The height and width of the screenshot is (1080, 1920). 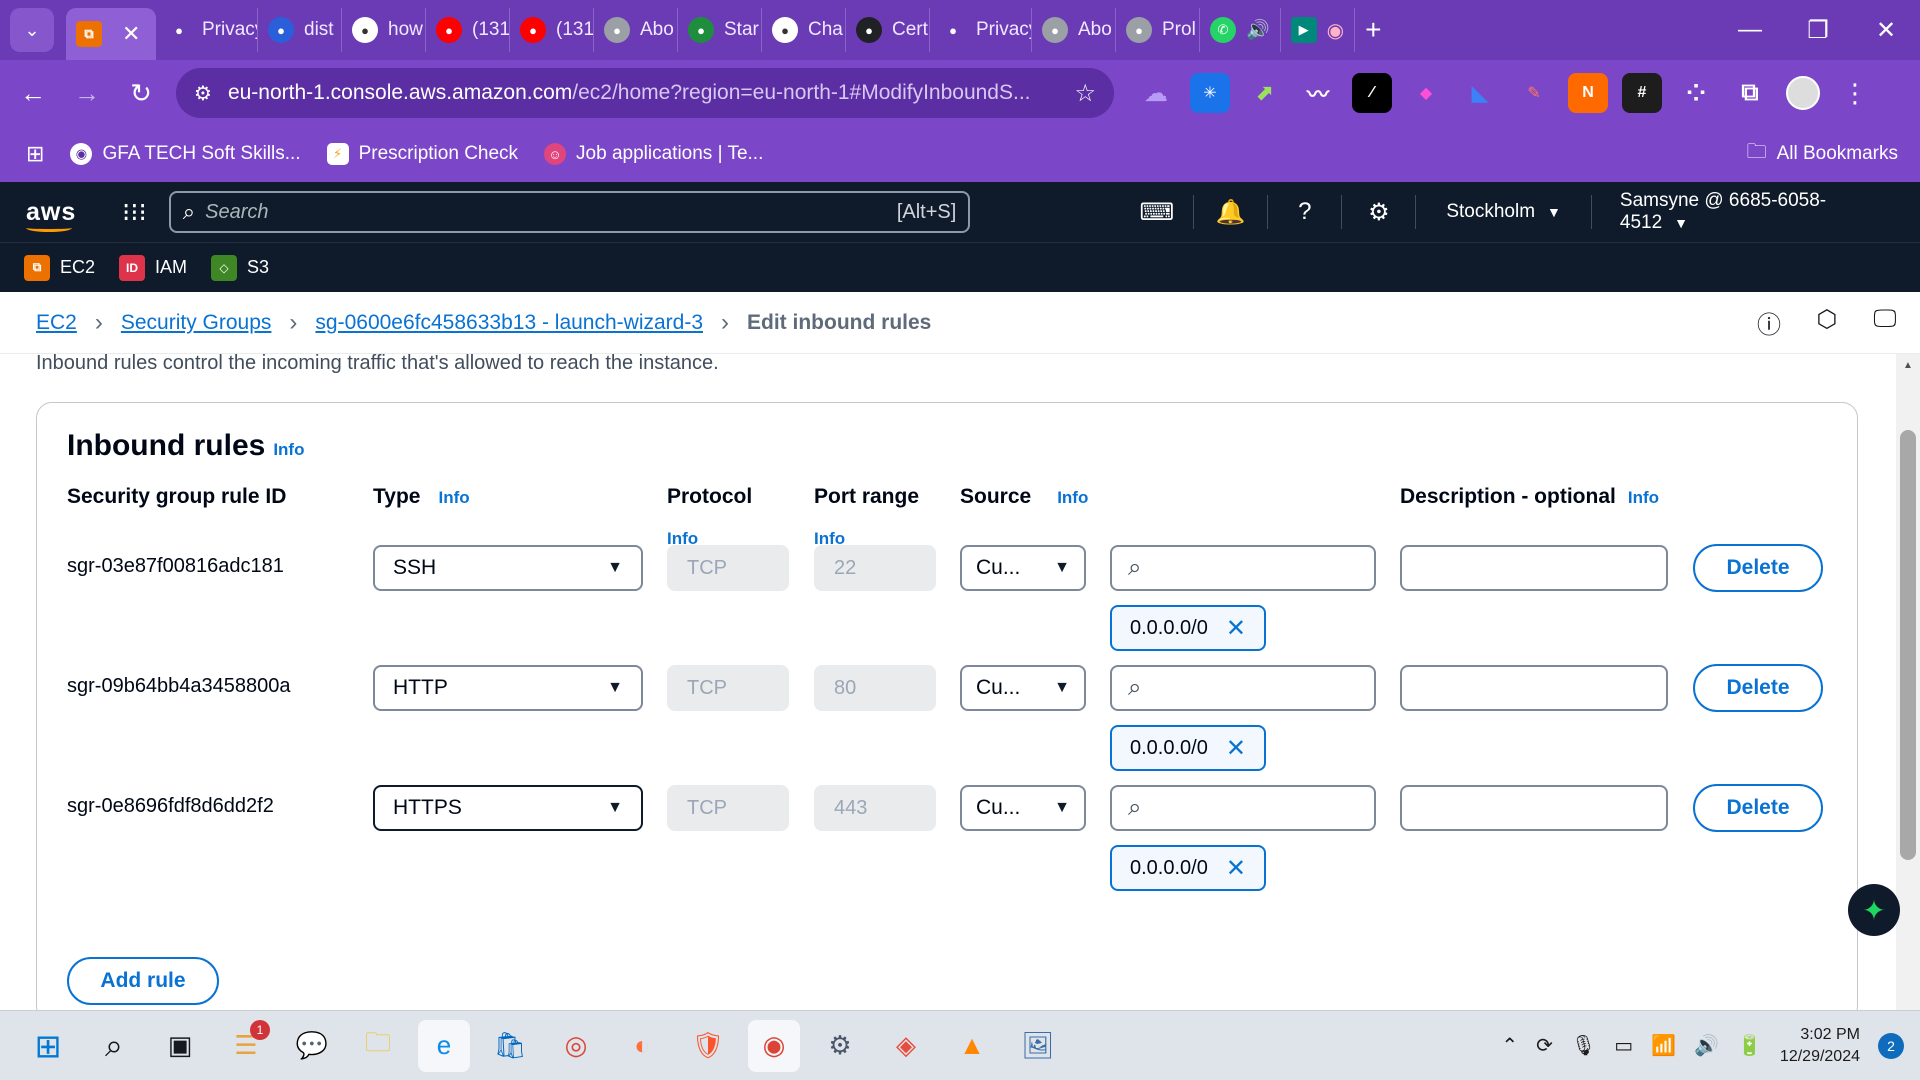 I want to click on aws-logo: aws, so click(x=51, y=215).